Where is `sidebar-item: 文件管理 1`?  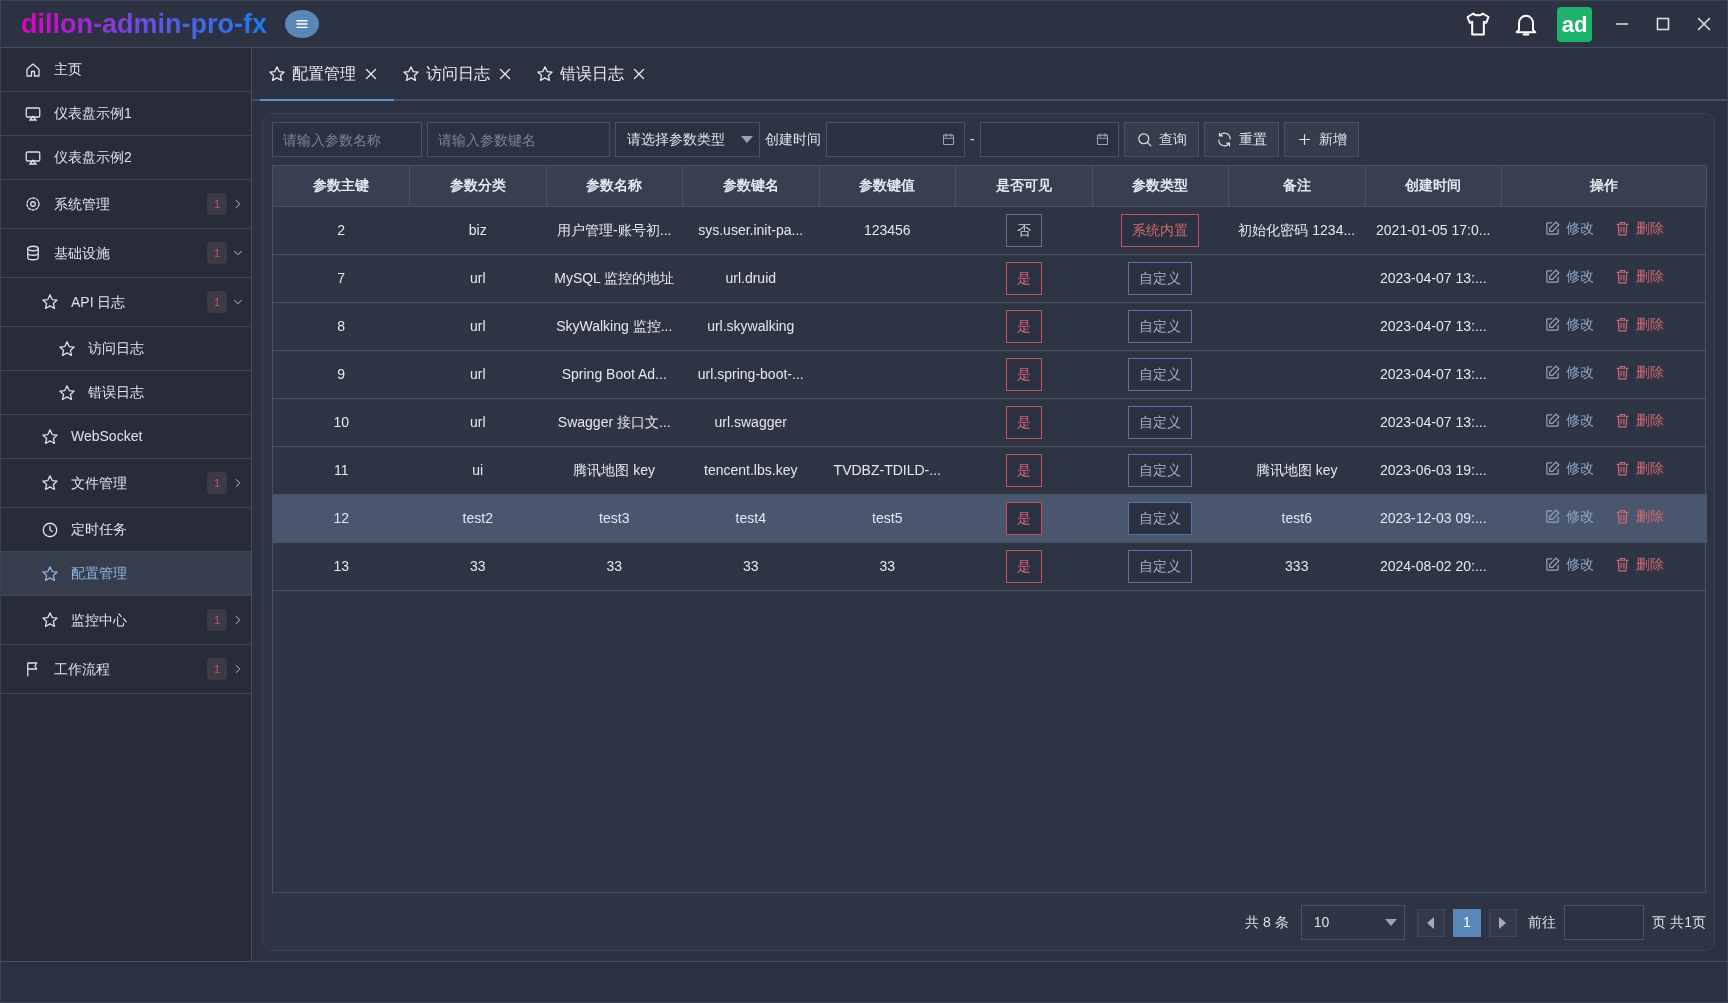
sidebar-item: 文件管理 1 is located at coordinates (126, 483).